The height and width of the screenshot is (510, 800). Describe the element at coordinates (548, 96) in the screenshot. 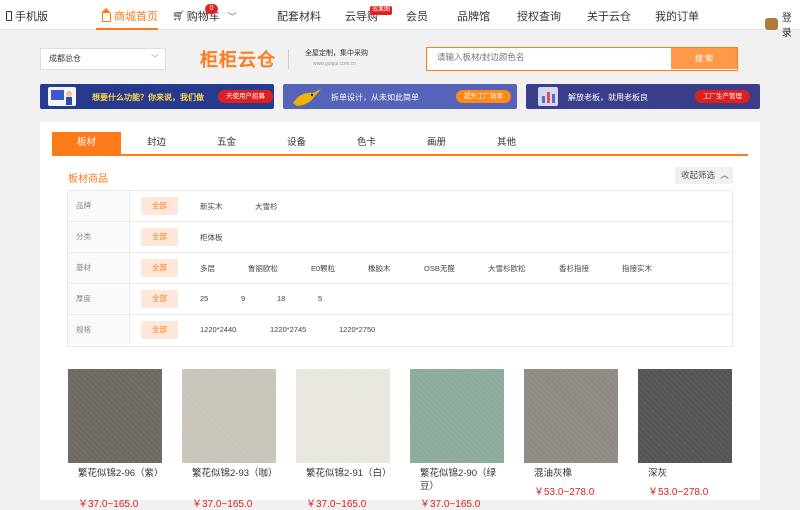

I see `chart-icon` at that location.